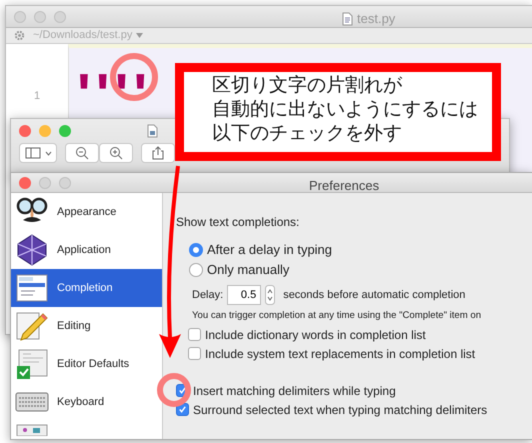 The image size is (532, 443). I want to click on settings-icon, so click(19, 35).